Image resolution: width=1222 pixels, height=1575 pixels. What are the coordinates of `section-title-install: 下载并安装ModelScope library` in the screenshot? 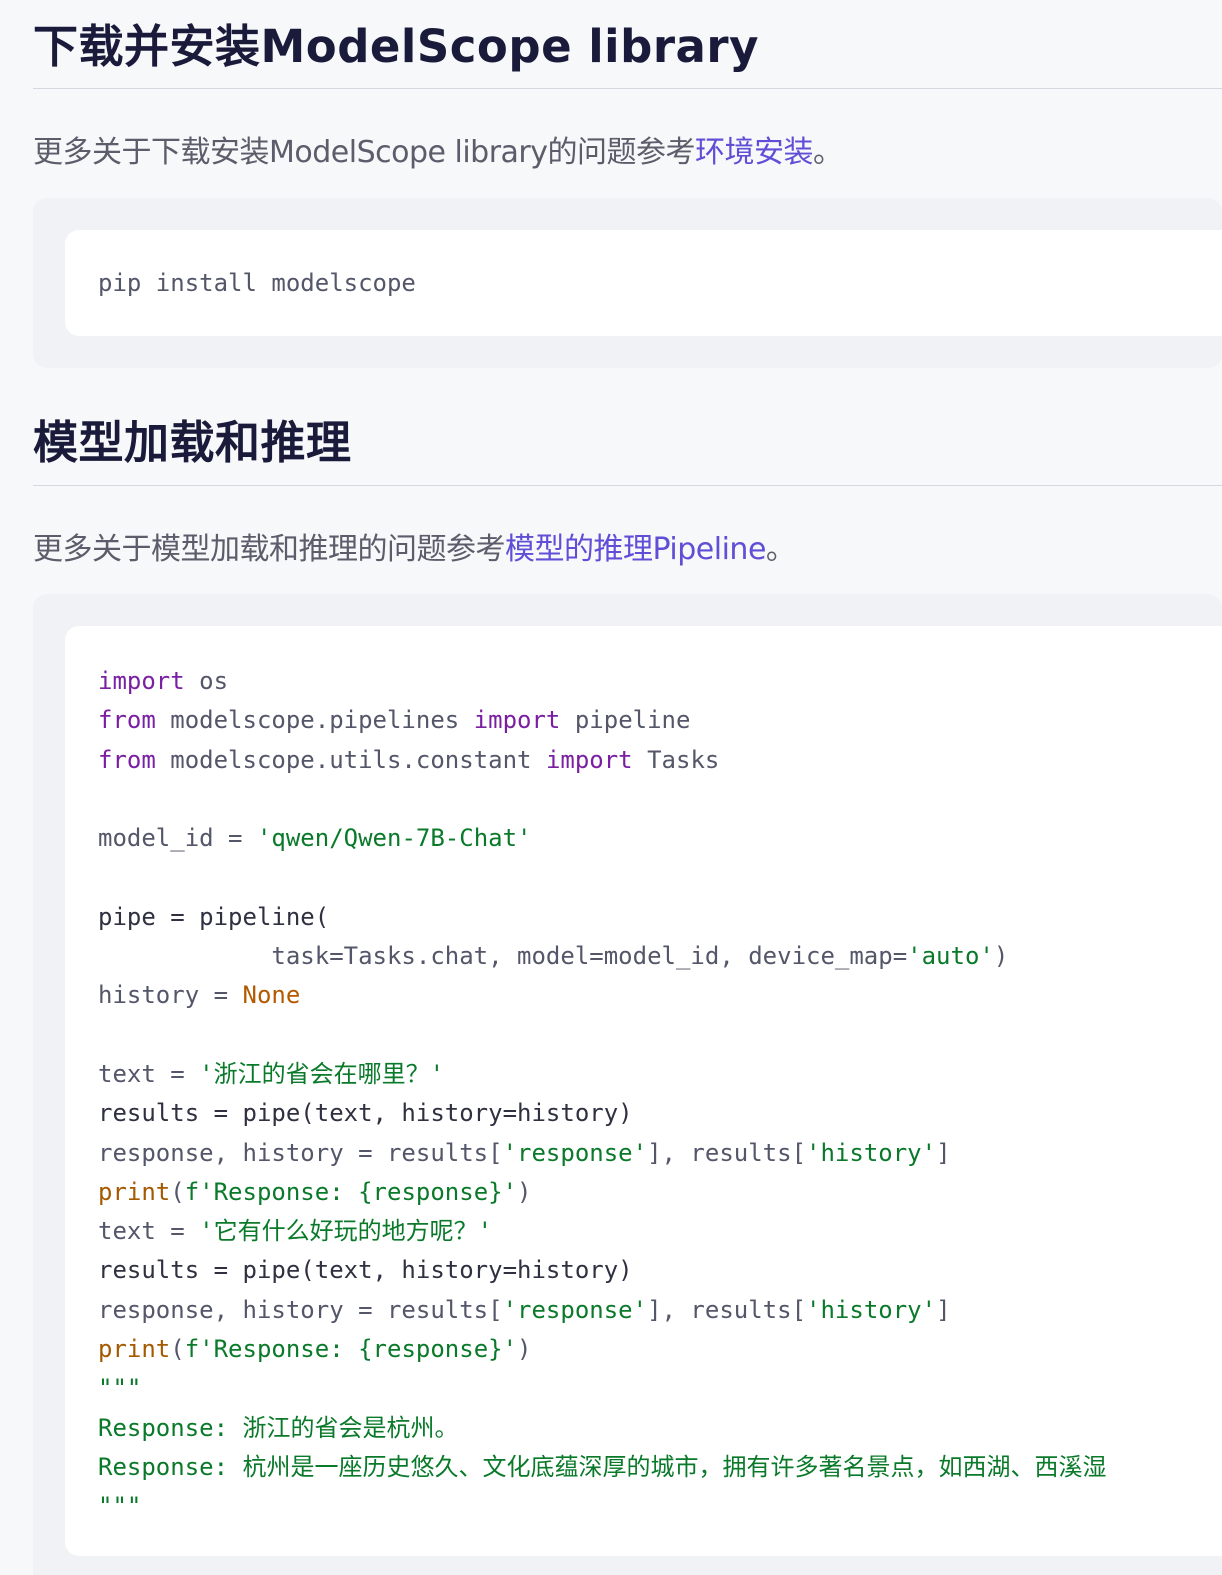 It's located at (396, 46).